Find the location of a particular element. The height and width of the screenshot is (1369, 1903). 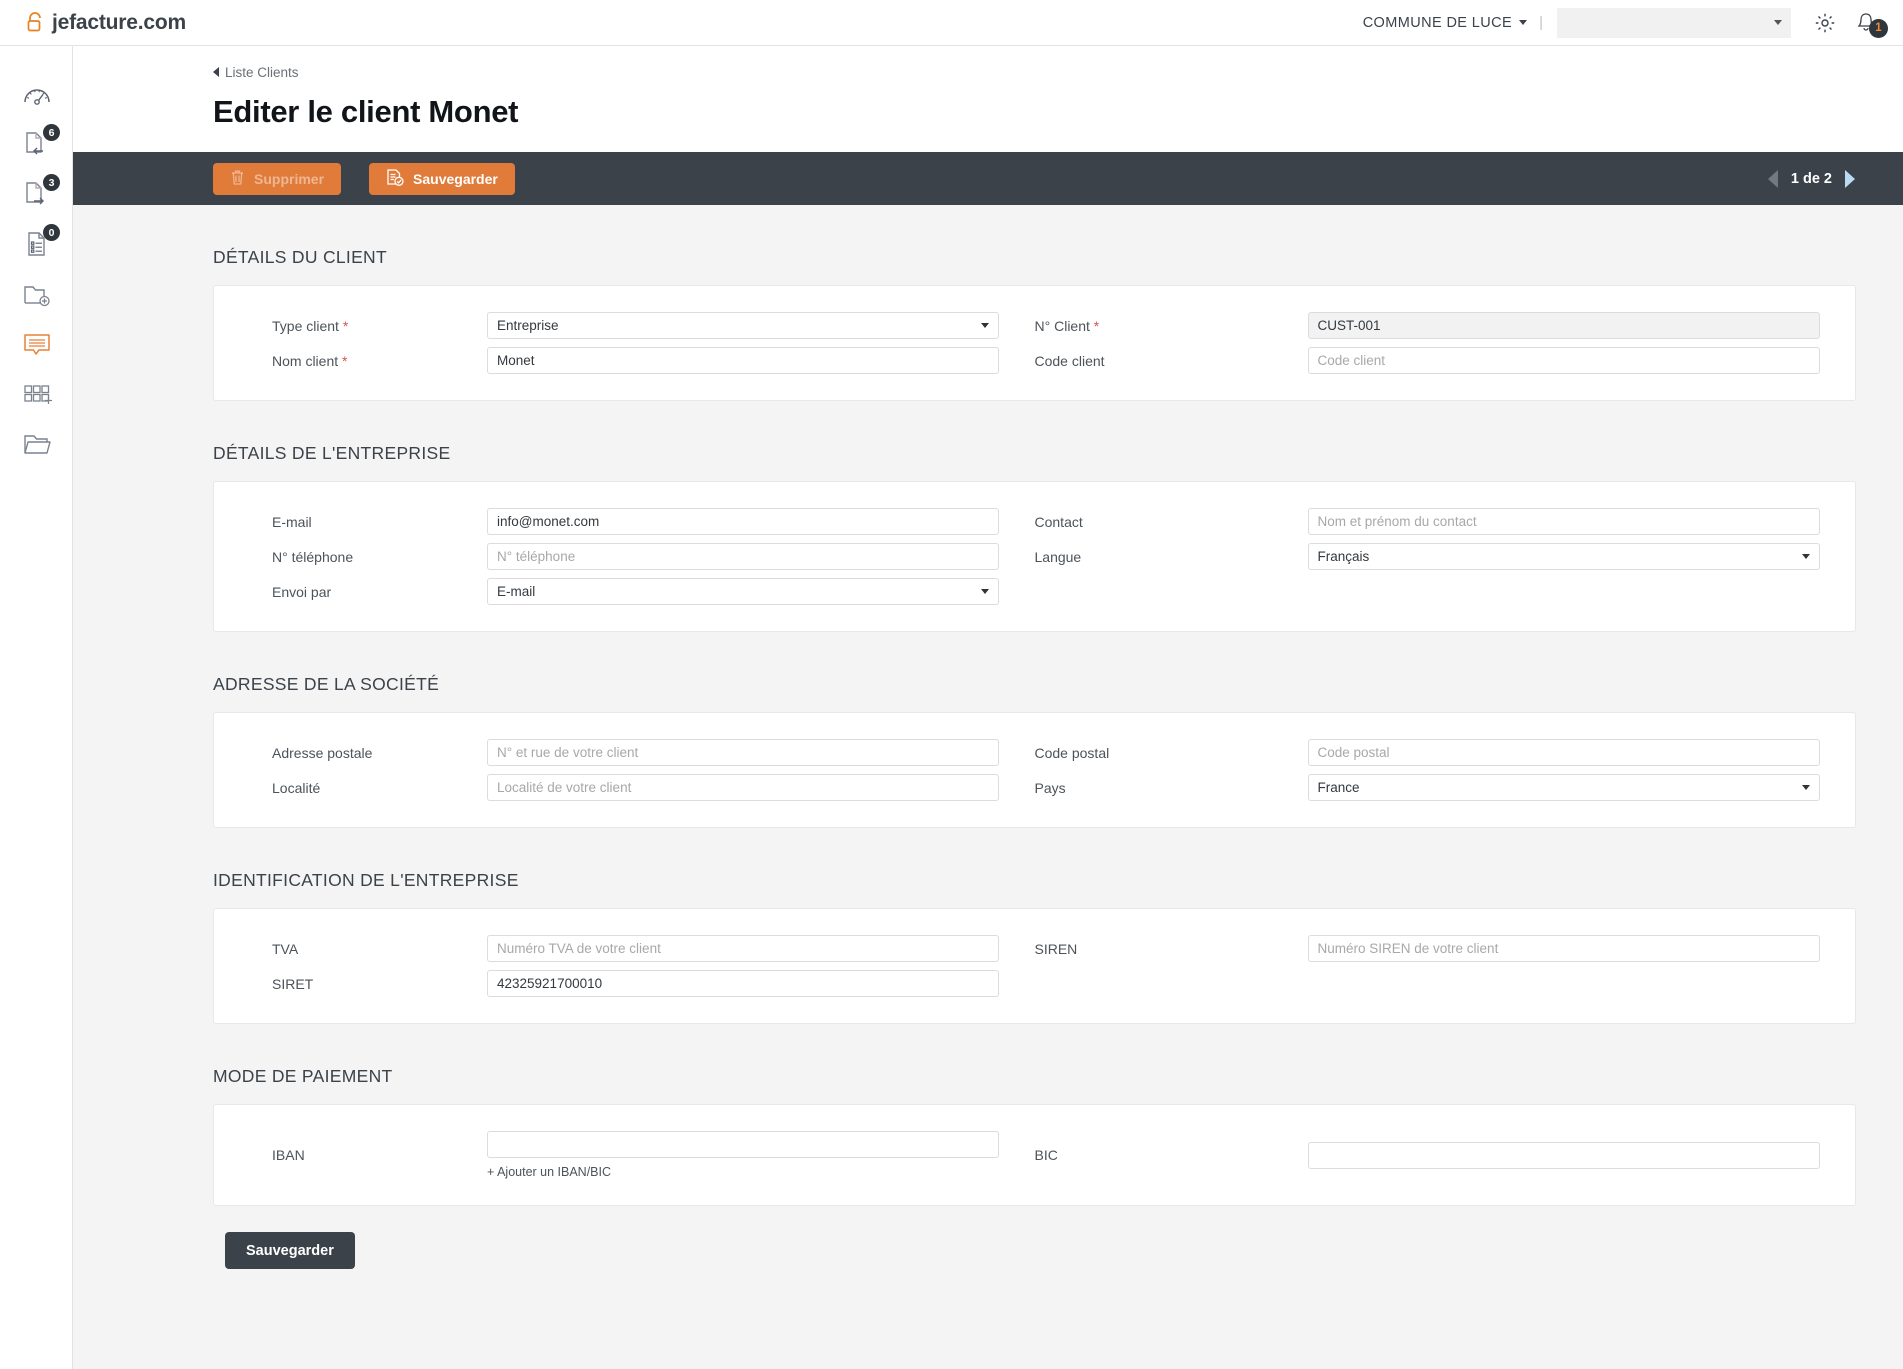

record-pagination: 1 de 2 is located at coordinates (1811, 178).